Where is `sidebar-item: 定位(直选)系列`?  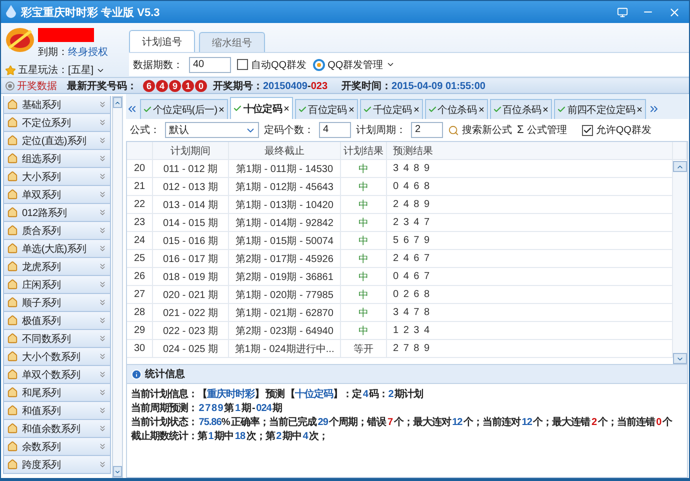 sidebar-item: 定位(直选)系列 is located at coordinates (57, 141).